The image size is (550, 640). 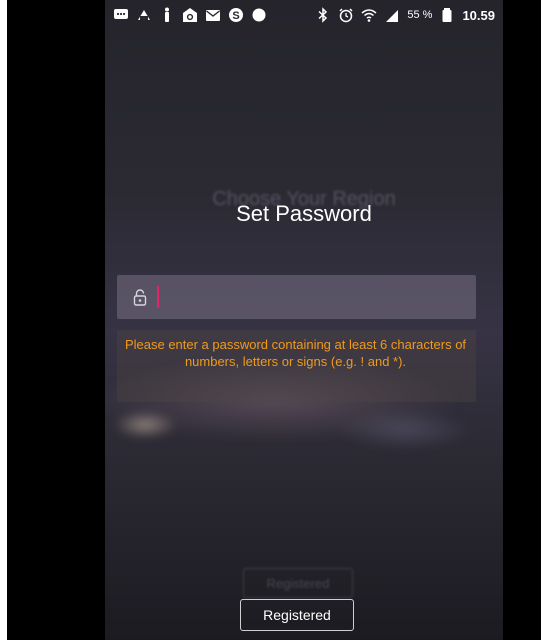 I want to click on mail-icon, so click(x=213, y=15).